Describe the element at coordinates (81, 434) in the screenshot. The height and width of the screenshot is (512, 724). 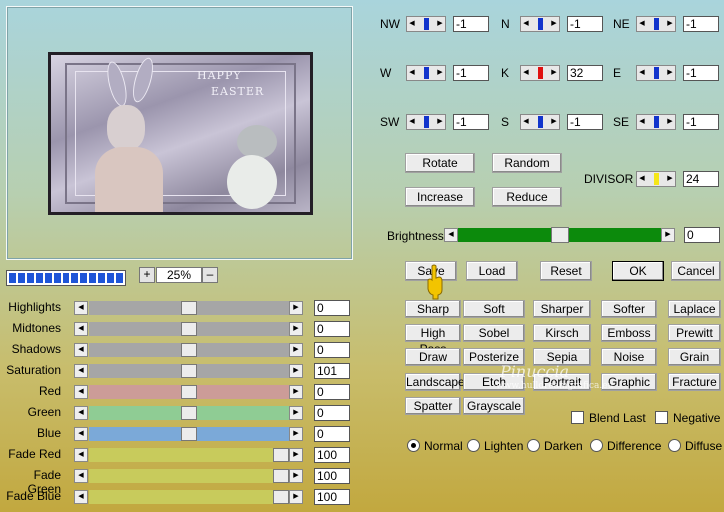
I see `blue-decrease: ◀` at that location.